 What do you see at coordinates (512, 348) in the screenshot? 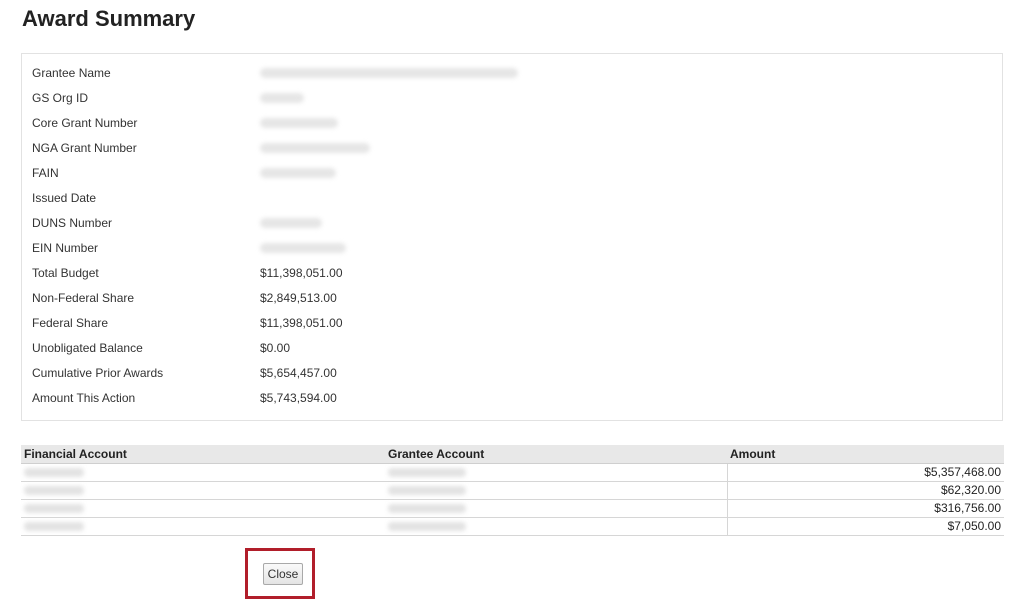
I see `field-row-unobligated-balance: Unobligated Balance $0.00` at bounding box center [512, 348].